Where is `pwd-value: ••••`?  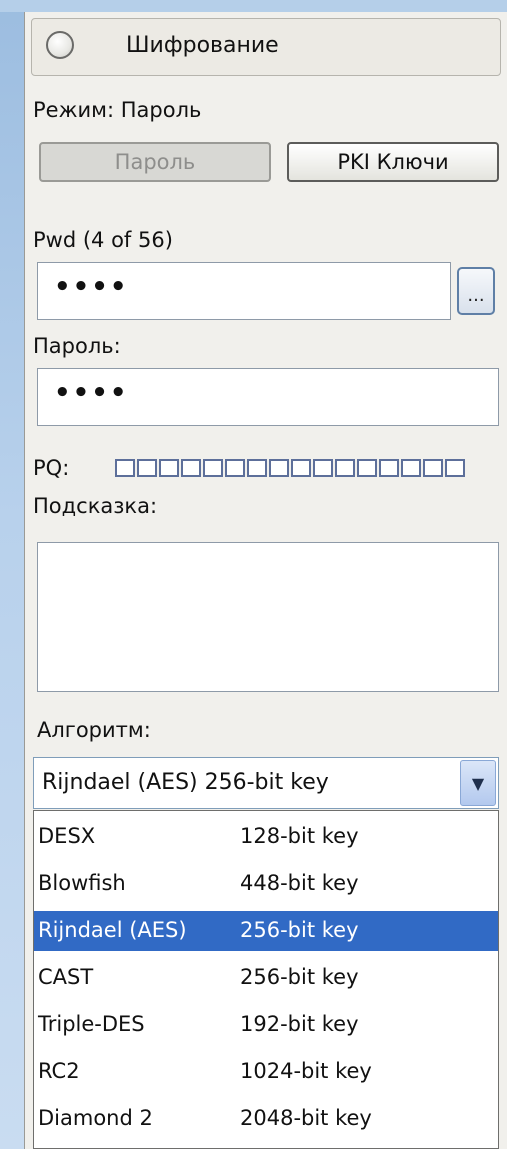 pwd-value: •••• is located at coordinates (91, 287).